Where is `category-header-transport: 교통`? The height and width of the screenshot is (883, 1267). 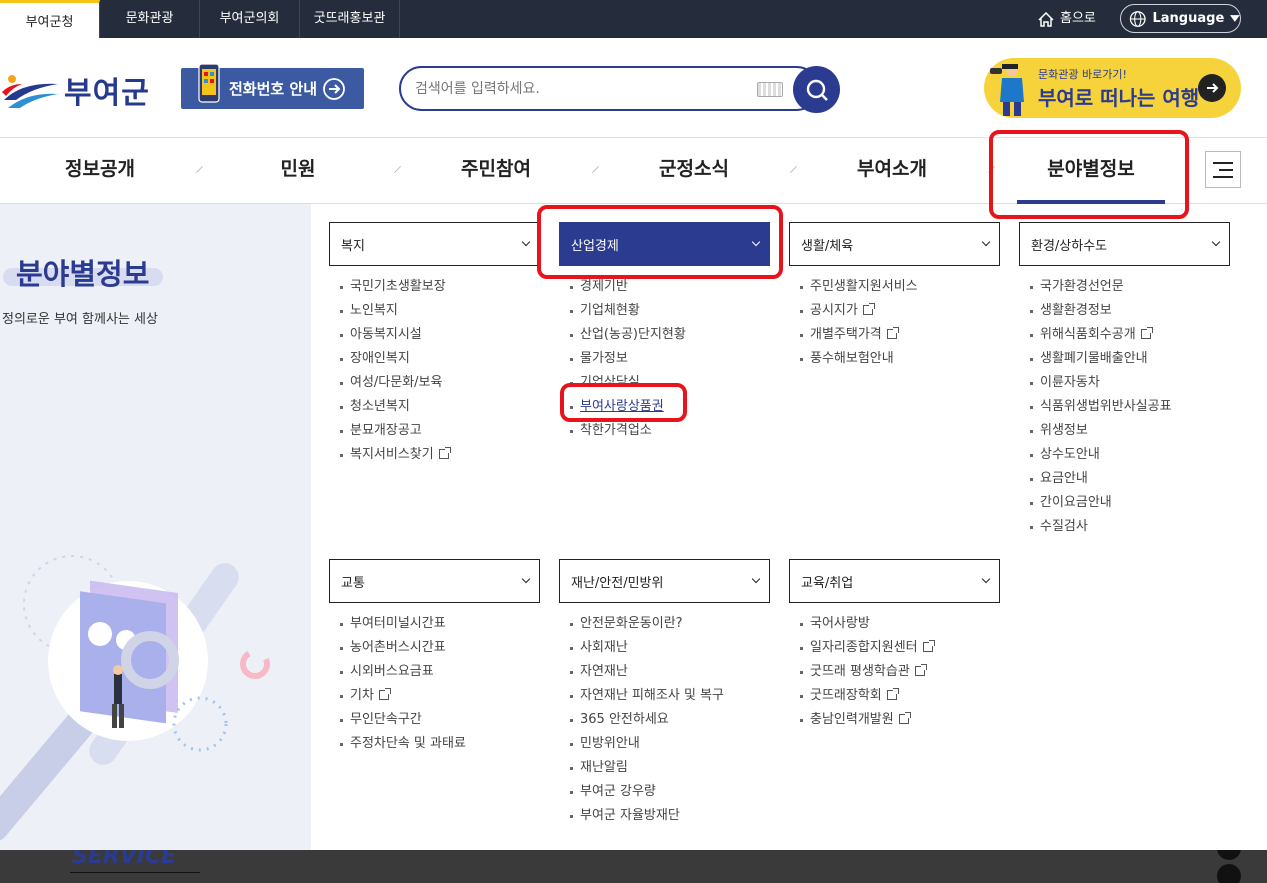
category-header-transport: 교통 is located at coordinates (434, 581).